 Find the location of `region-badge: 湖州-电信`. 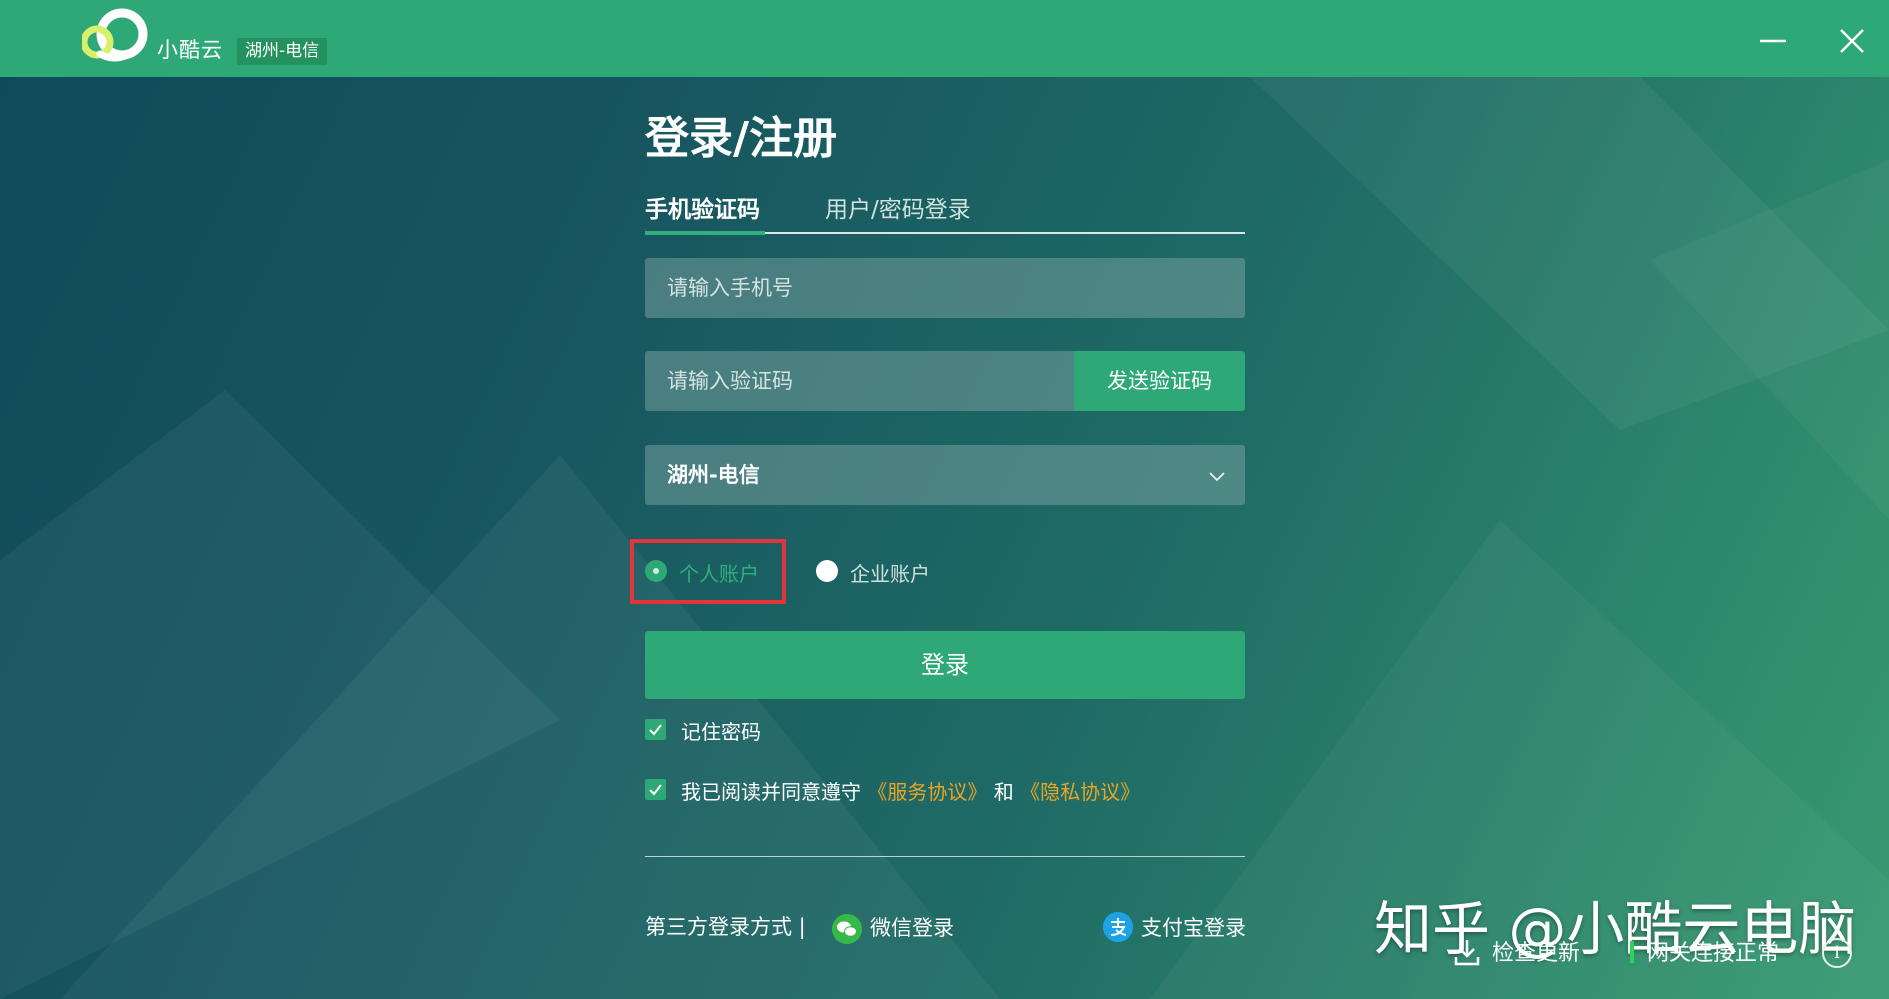

region-badge: 湖州-电信 is located at coordinates (282, 51).